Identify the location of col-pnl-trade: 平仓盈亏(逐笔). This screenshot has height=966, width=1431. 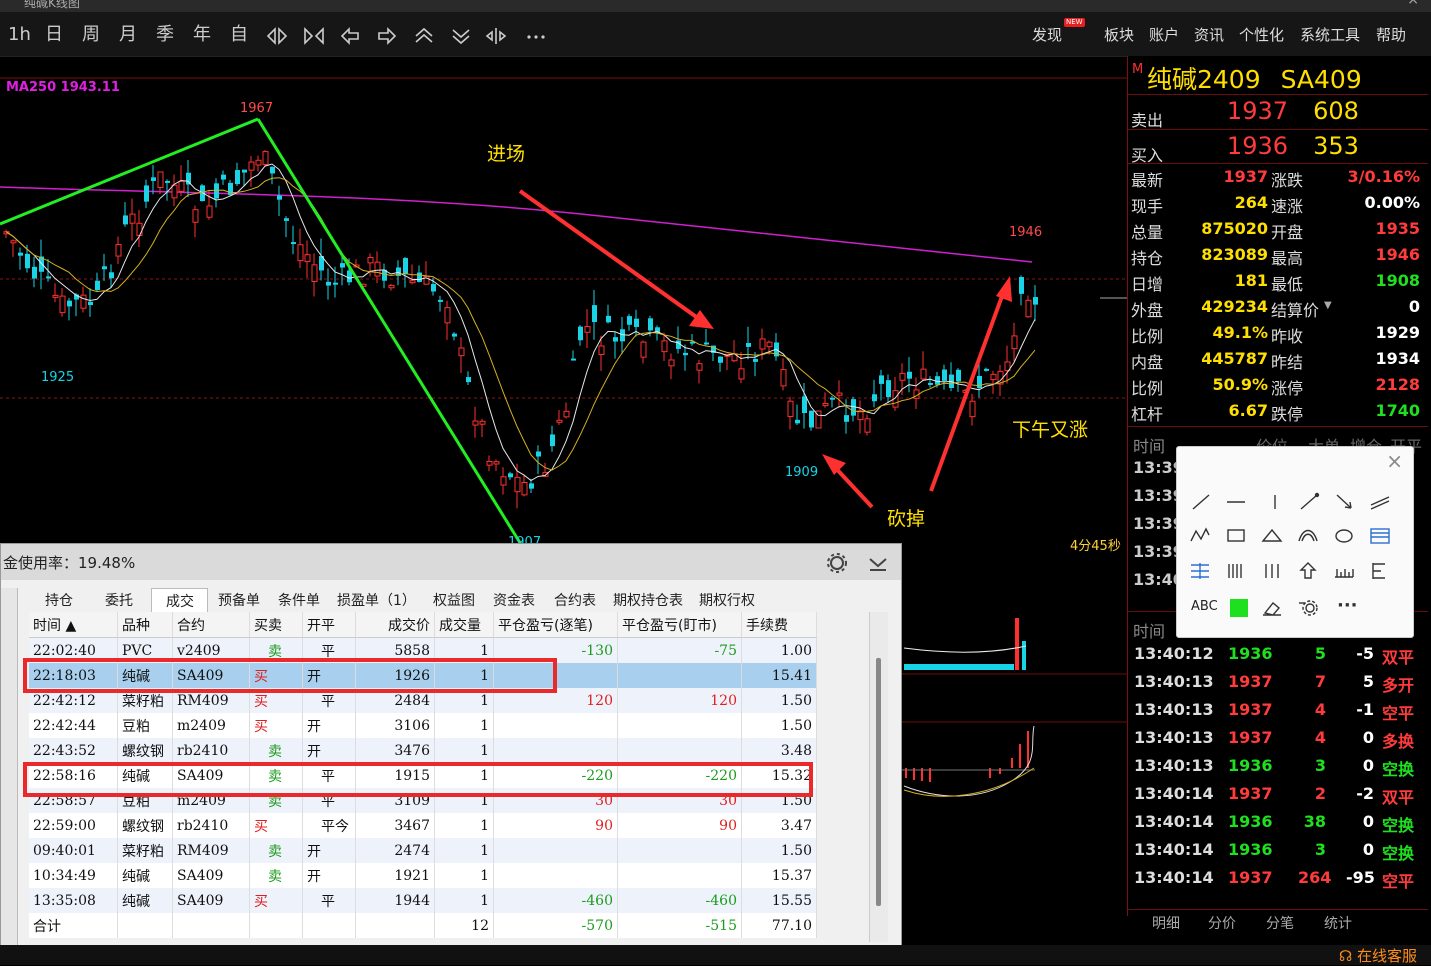
(555, 625).